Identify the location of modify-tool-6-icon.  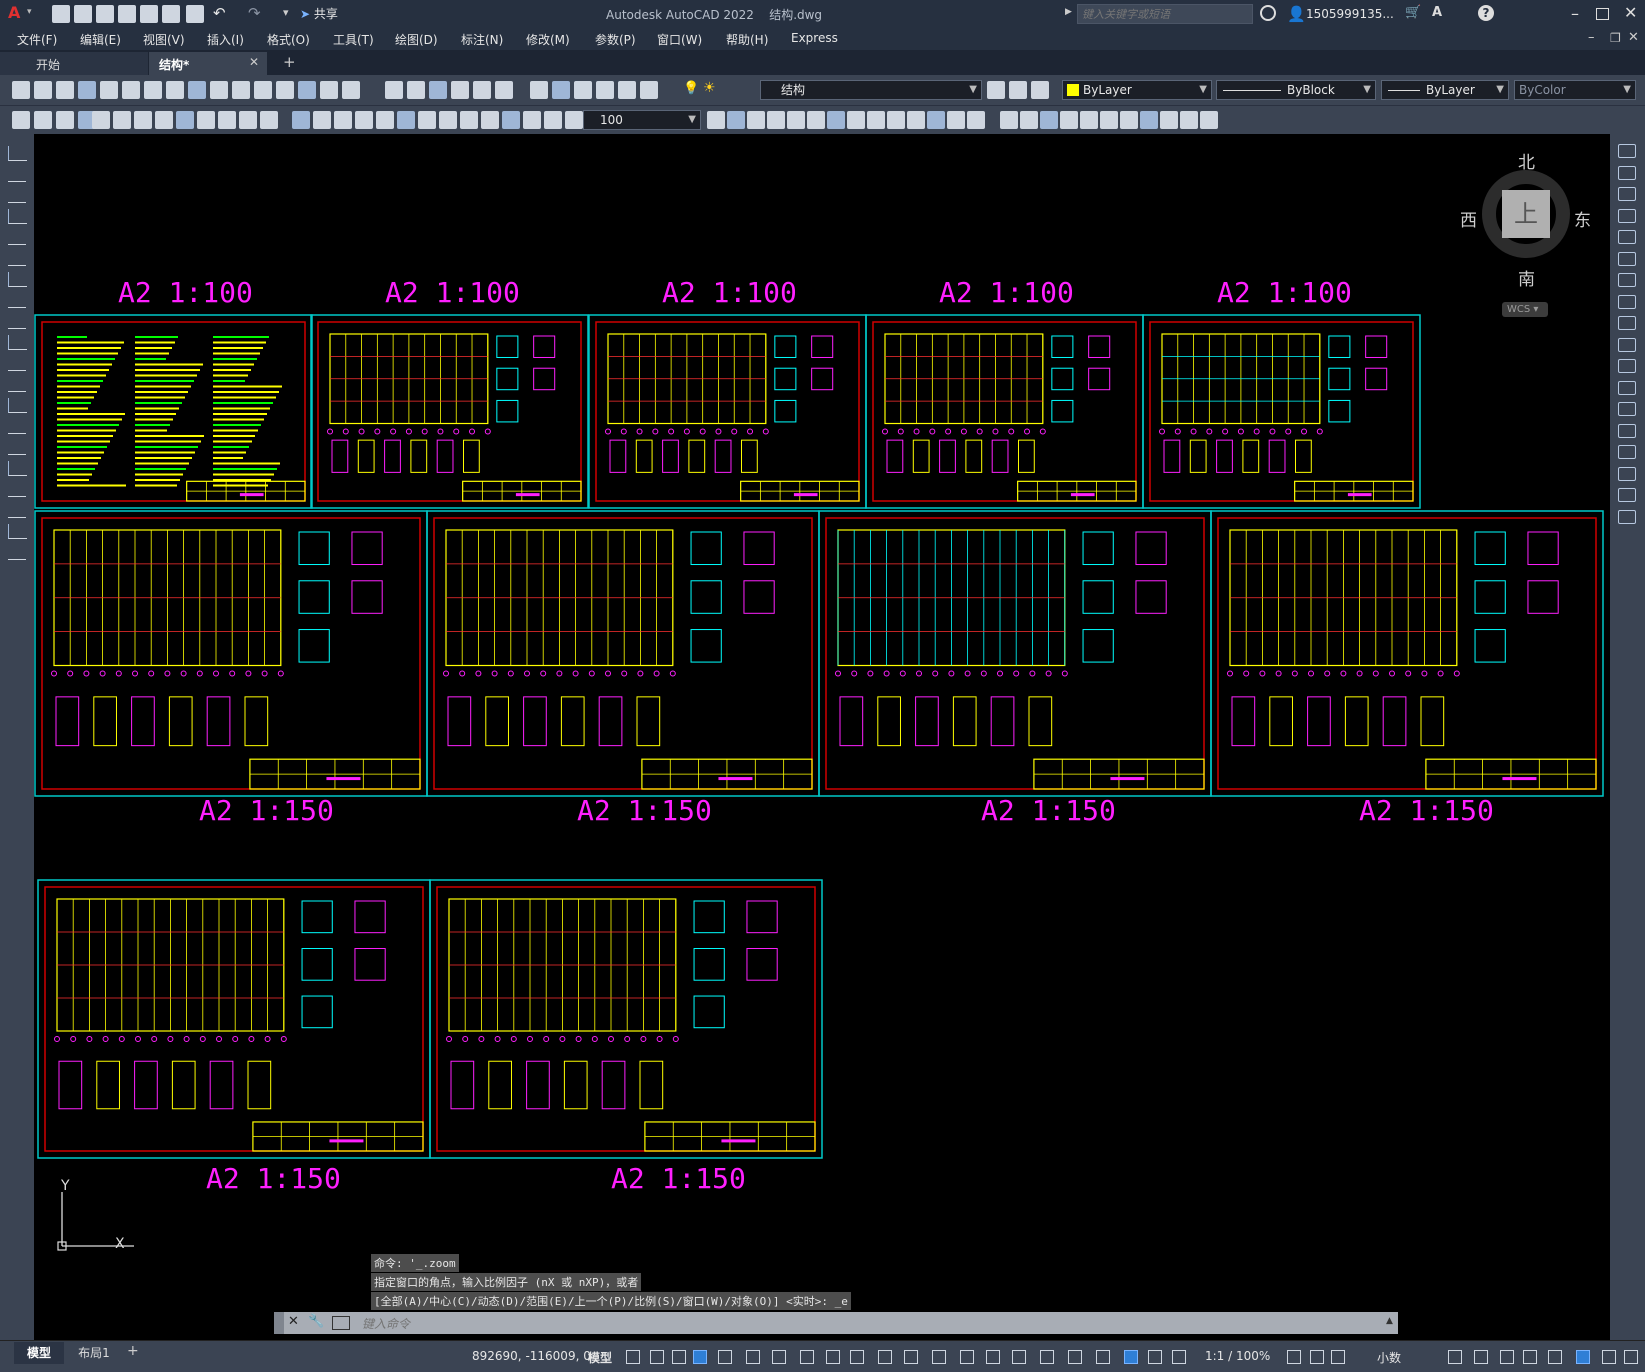
(1627, 280).